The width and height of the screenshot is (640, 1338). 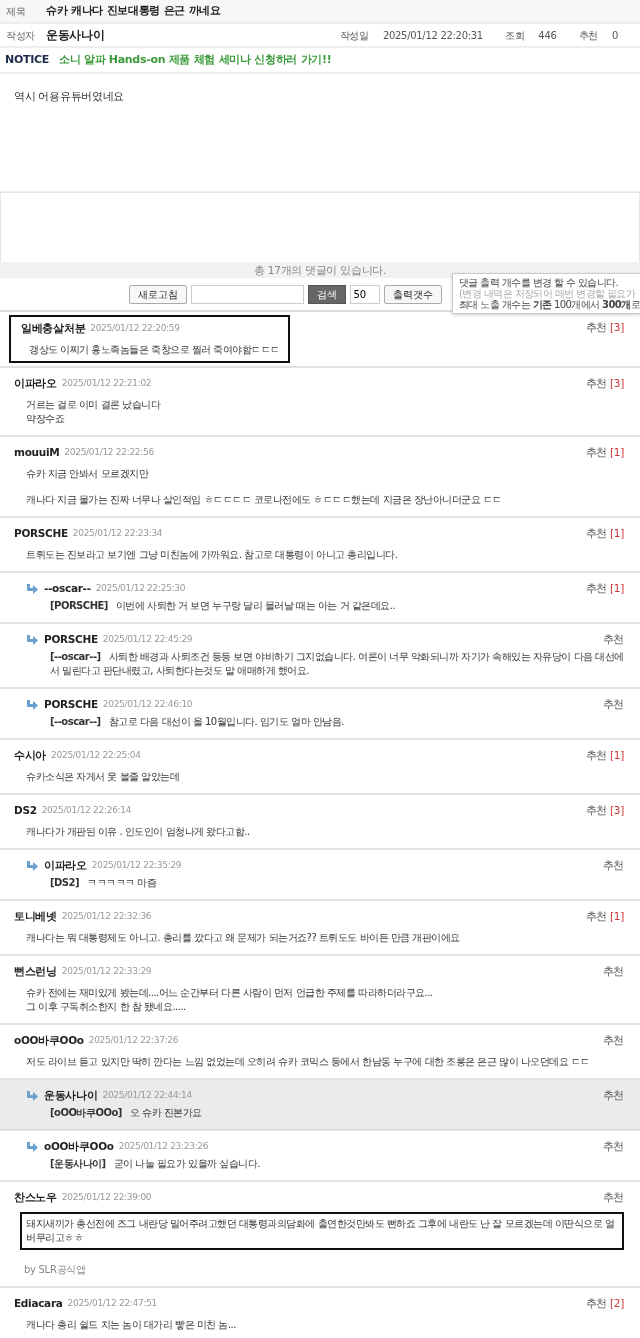 What do you see at coordinates (106, 1198) in the screenshot?
I see `comment-date: 2025/01/12 22:39:00` at bounding box center [106, 1198].